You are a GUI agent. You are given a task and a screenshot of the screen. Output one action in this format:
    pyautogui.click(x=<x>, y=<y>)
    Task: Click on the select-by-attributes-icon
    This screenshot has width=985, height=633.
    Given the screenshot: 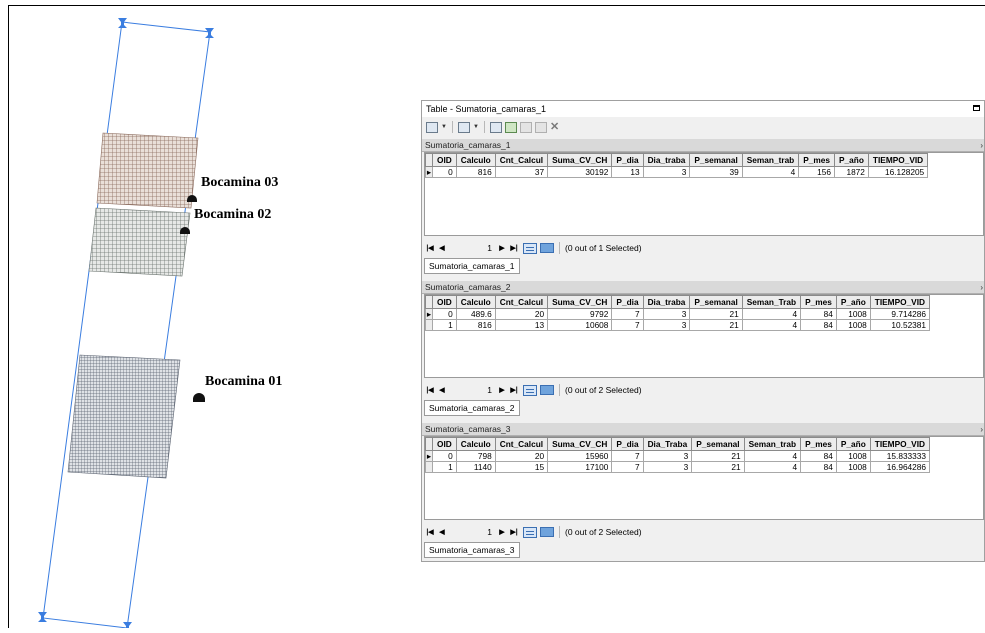 What is the action you would take?
    pyautogui.click(x=496, y=127)
    